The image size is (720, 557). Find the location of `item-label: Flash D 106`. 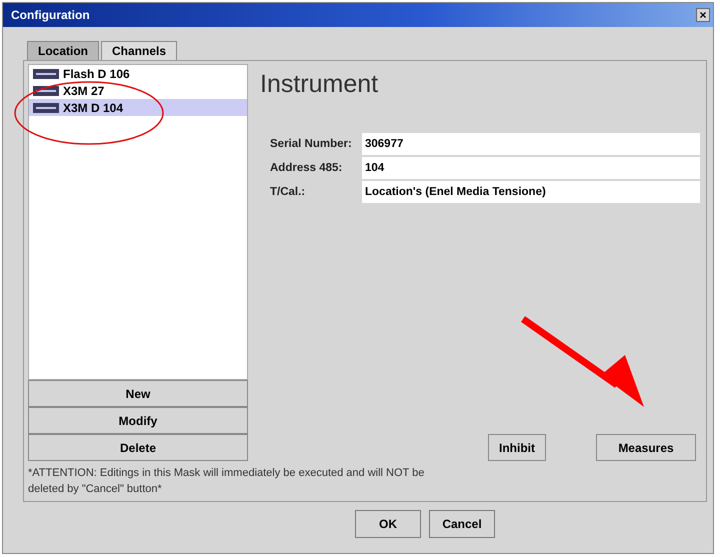

item-label: Flash D 106 is located at coordinates (96, 73).